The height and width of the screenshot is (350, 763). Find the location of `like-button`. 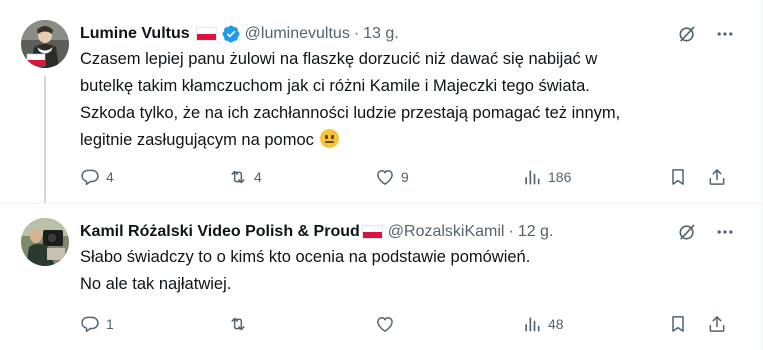

like-button is located at coordinates (388, 324).